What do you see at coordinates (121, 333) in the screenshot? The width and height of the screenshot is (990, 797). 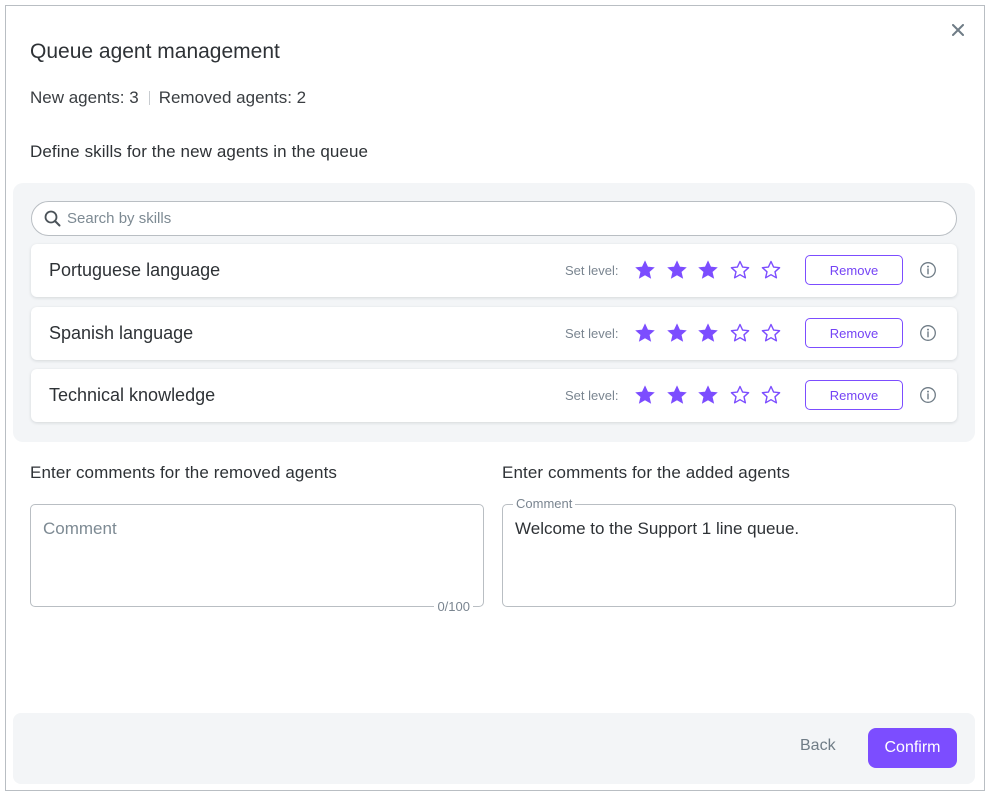 I see `skill-name: Spanish language` at bounding box center [121, 333].